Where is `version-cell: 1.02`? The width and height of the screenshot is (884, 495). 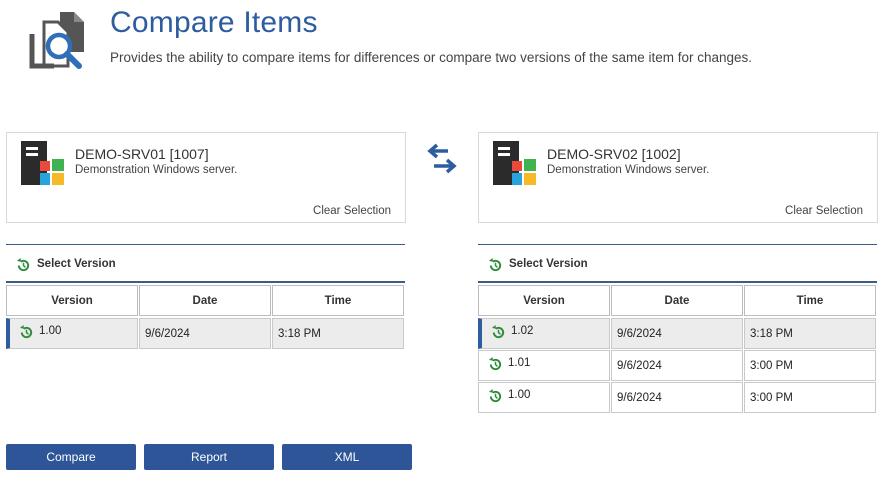 version-cell: 1.02 is located at coordinates (544, 333).